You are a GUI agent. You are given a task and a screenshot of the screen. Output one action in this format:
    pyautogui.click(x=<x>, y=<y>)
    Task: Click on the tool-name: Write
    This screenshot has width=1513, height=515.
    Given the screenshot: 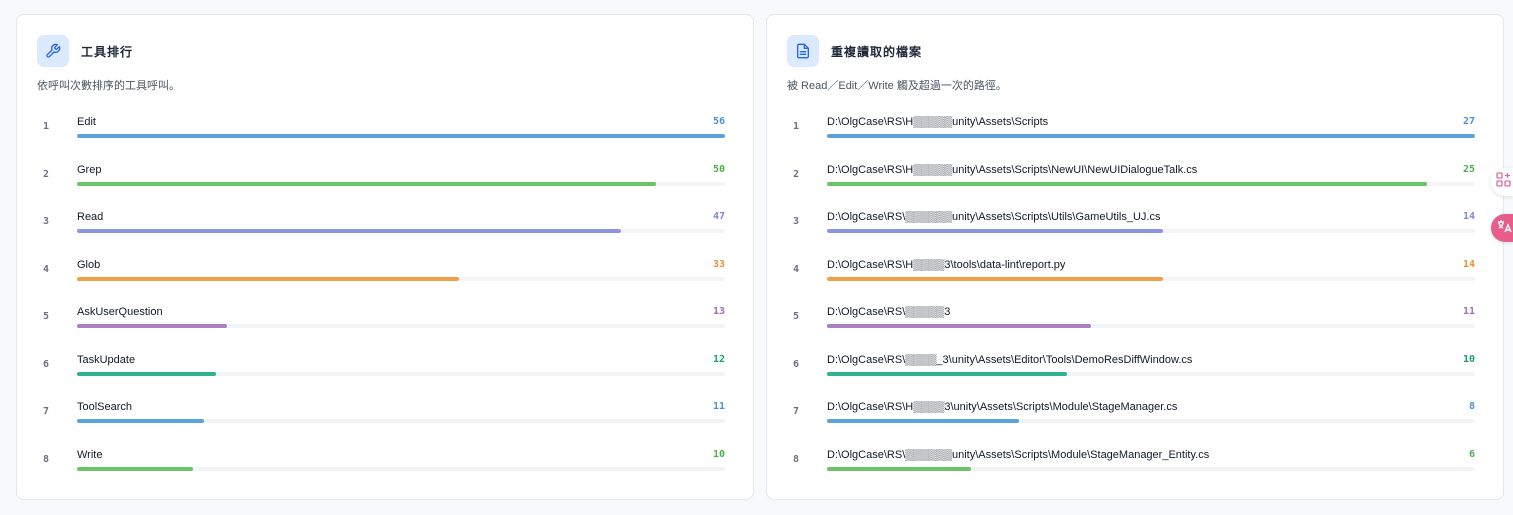 What is the action you would take?
    pyautogui.click(x=90, y=454)
    